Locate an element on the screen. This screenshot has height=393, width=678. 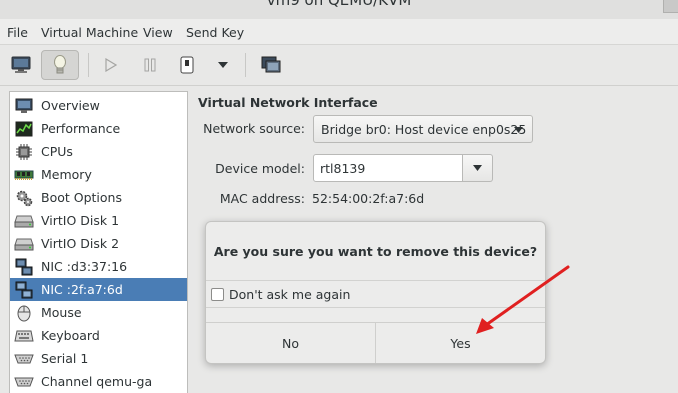
shutdown-menu-button is located at coordinates (223, 65).